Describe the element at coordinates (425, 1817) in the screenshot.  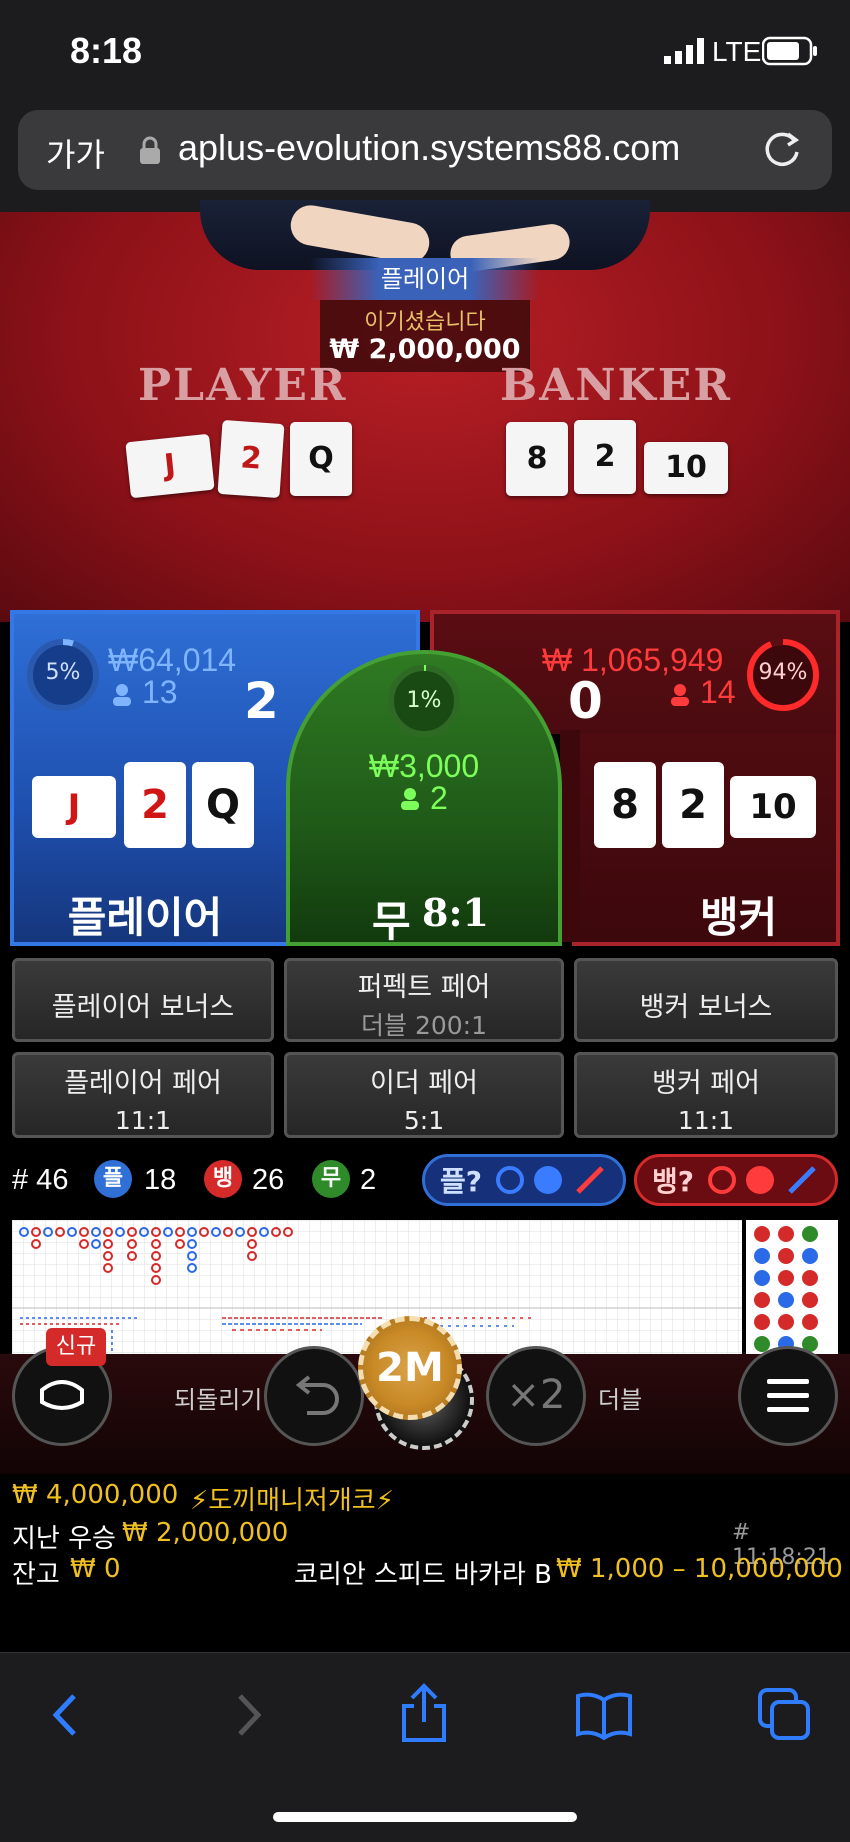
I see `home-indicator` at that location.